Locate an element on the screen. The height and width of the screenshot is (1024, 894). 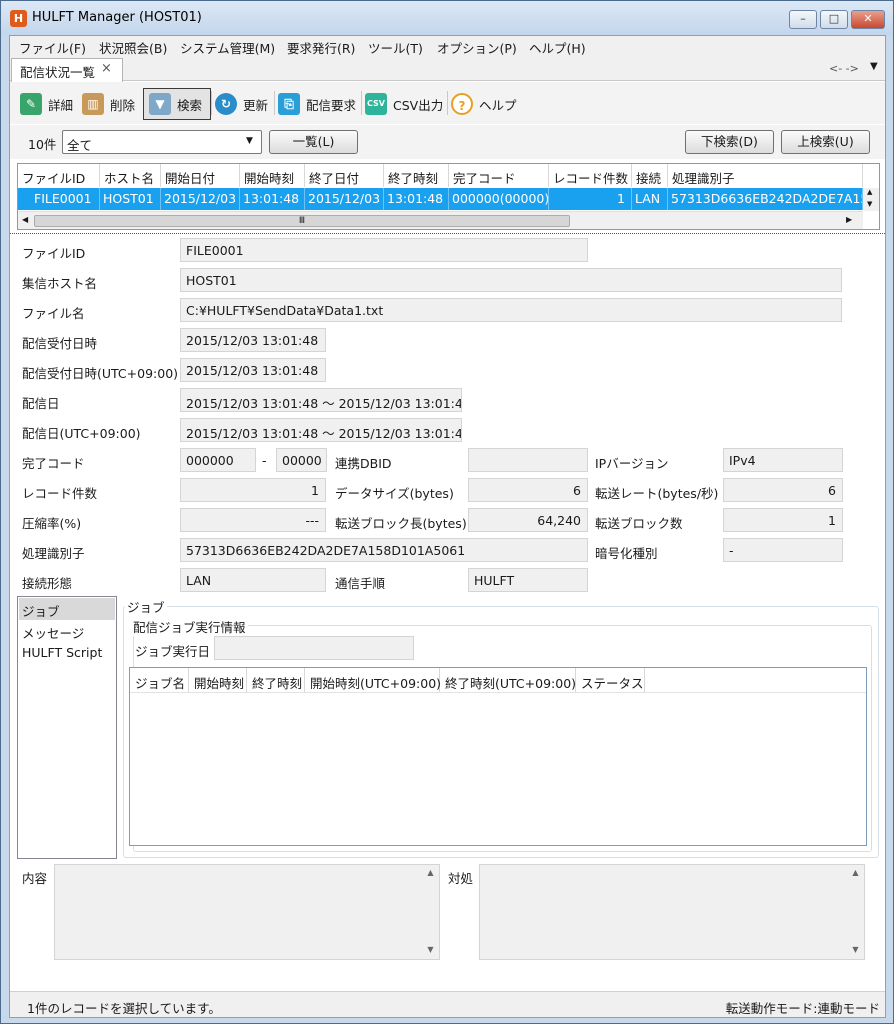
complete-code-detail-field: 00000 is located at coordinates (301, 460).